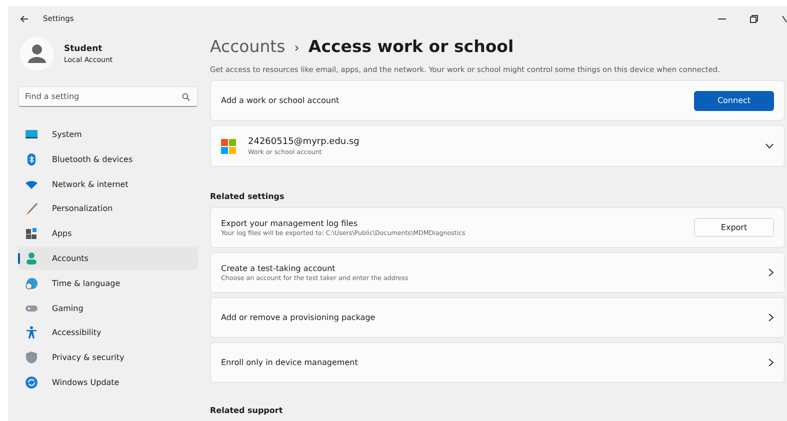 Image resolution: width=787 pixels, height=421 pixels. What do you see at coordinates (108, 159) in the screenshot?
I see `nav-item: Bluetooth & devices` at bounding box center [108, 159].